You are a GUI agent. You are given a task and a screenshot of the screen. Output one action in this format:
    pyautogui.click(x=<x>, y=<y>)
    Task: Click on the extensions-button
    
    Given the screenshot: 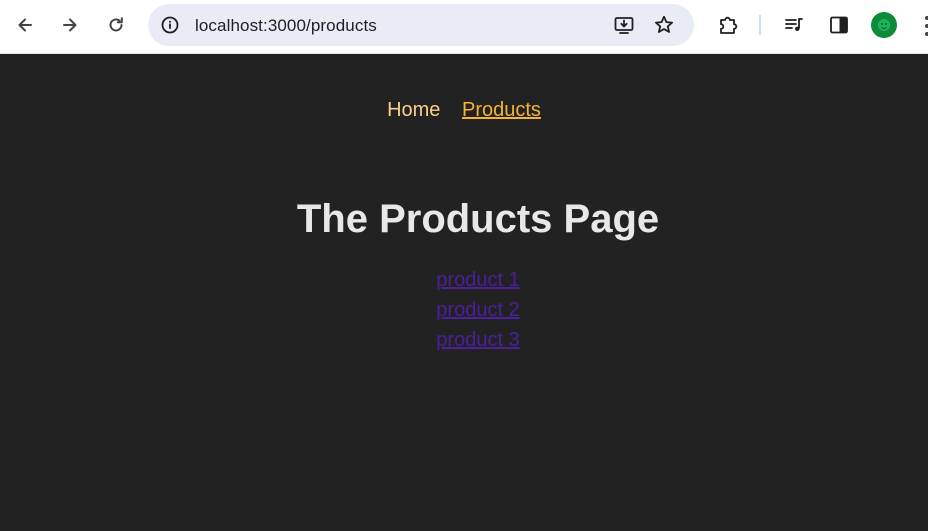 What is the action you would take?
    pyautogui.click(x=728, y=25)
    